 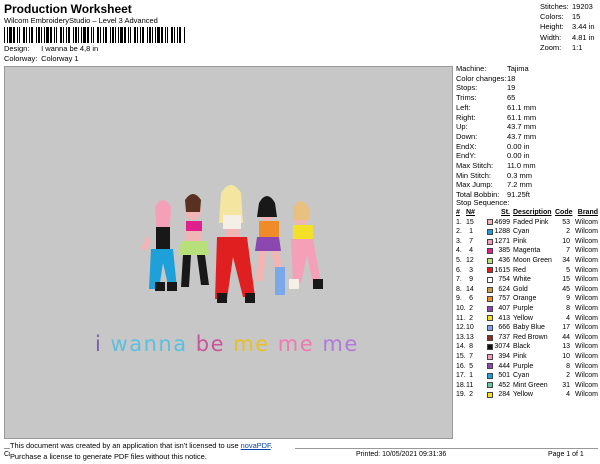 I want to click on table-row: 14. 8 3074 Black 13 Wilcom, so click(x=527, y=347).